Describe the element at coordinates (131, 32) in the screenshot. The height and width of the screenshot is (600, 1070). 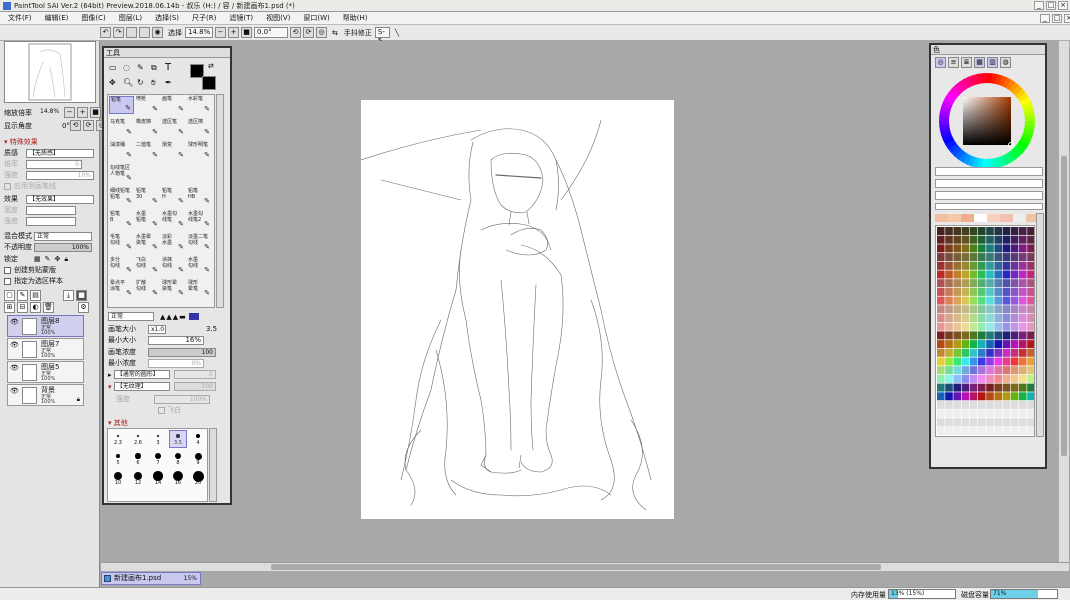
I see `deselect-icon` at that location.